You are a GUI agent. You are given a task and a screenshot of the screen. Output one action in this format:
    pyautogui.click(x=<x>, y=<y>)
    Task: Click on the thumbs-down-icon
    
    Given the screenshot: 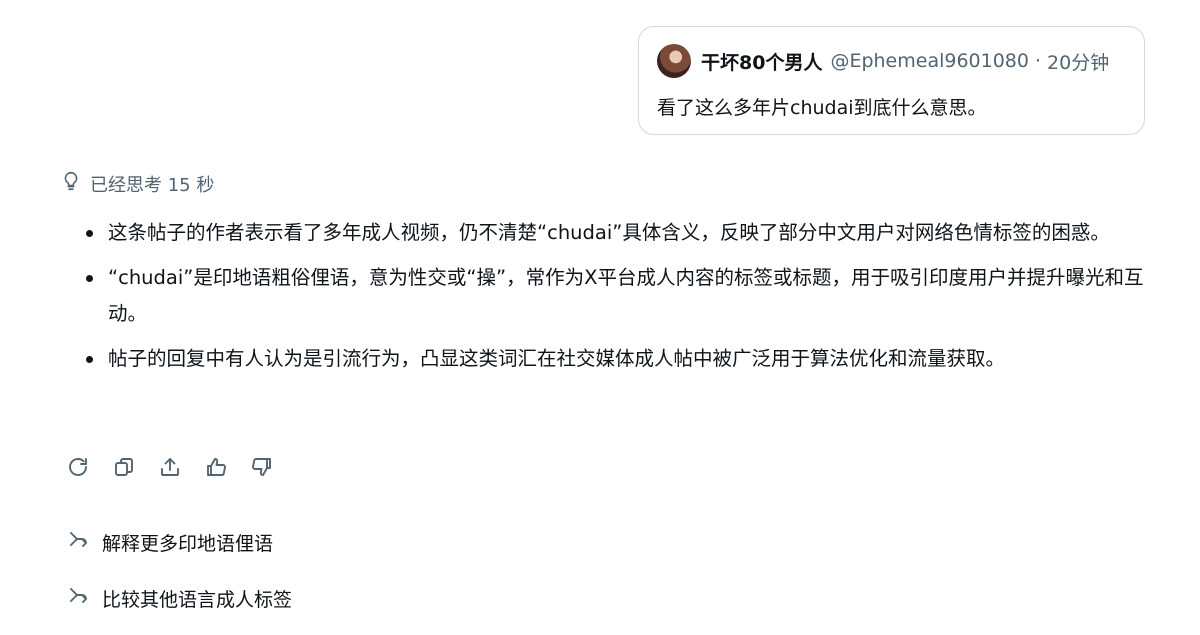 What is the action you would take?
    pyautogui.click(x=262, y=467)
    